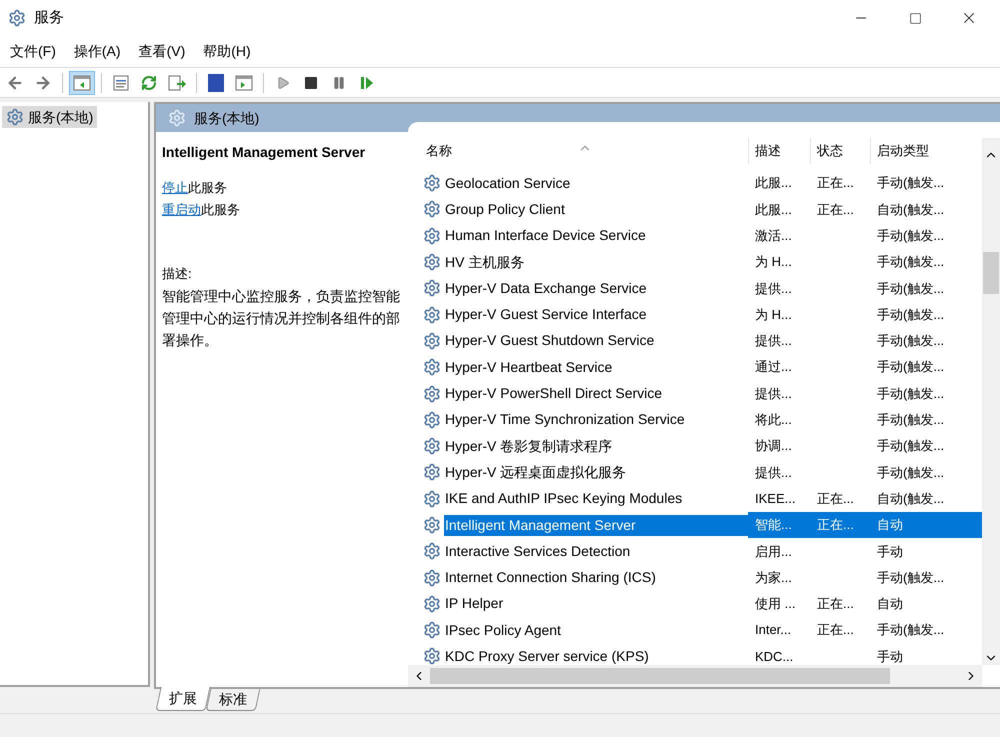  Describe the element at coordinates (177, 82) in the screenshot. I see `export-list-icon` at that location.